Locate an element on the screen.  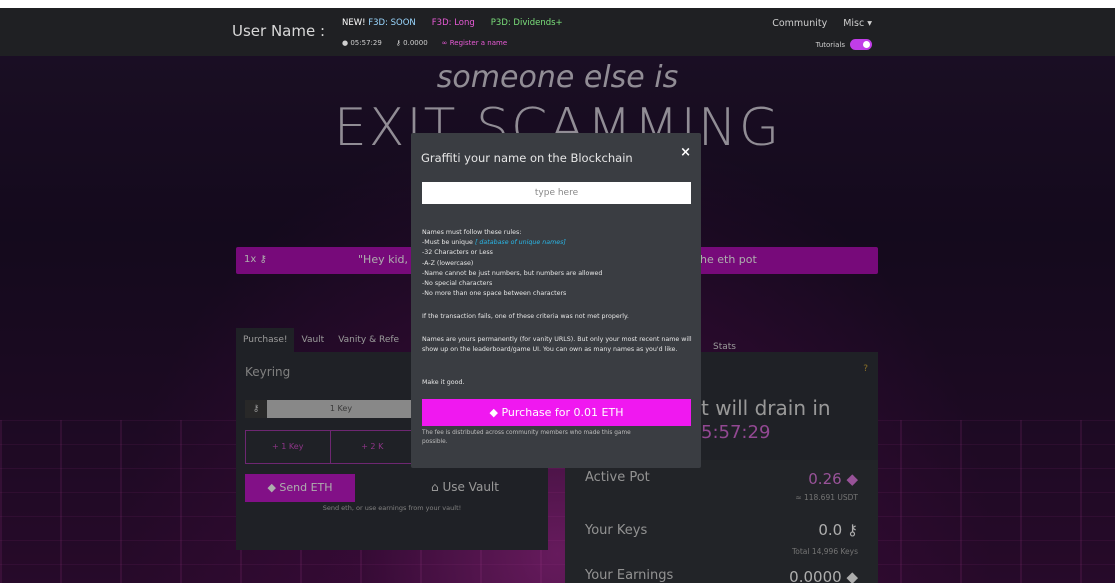
nav-right: Community Misc ▾ is located at coordinates (822, 23).